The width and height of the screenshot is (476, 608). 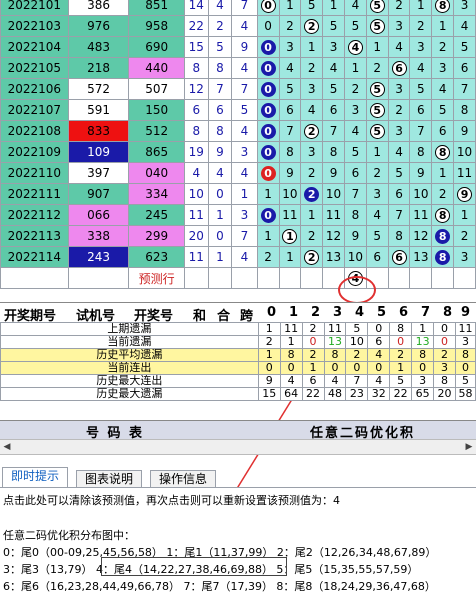 I want to click on col-digit-5: 5, so click(x=382, y=312).